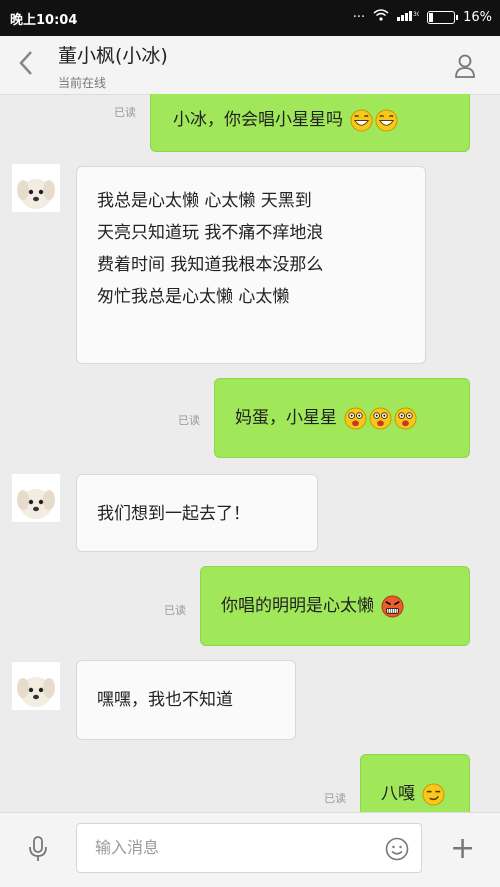 This screenshot has height=887, width=500. What do you see at coordinates (193, 297) in the screenshot?
I see `message-text-line: 匆忙我总是心太懒 心太懒` at bounding box center [193, 297].